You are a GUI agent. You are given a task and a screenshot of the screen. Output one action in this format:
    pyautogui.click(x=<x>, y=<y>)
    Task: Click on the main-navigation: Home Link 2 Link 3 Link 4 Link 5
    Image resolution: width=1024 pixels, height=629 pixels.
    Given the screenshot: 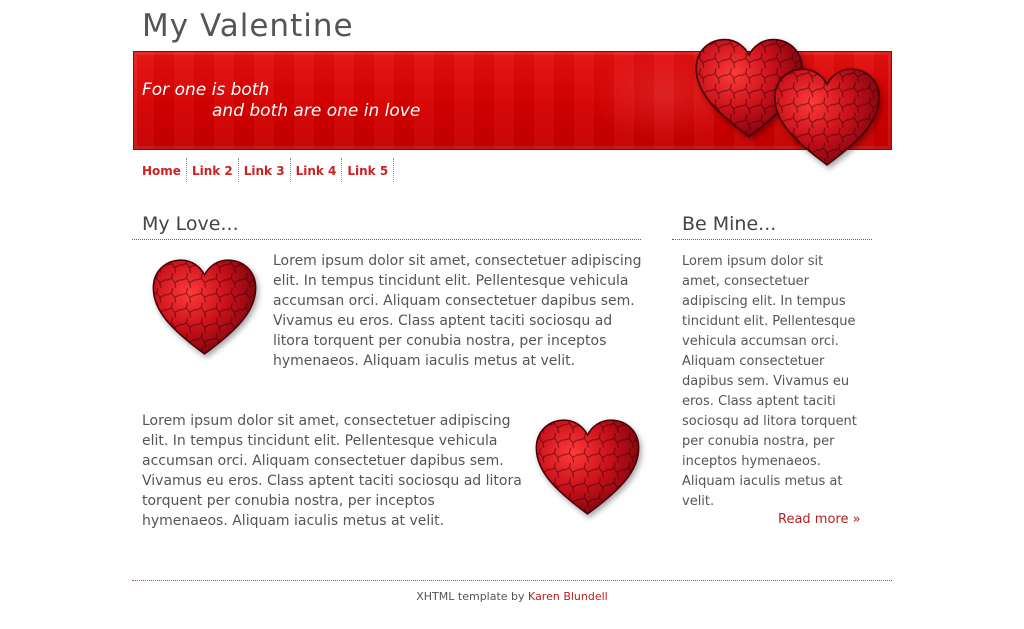 What is the action you would take?
    pyautogui.click(x=266, y=170)
    